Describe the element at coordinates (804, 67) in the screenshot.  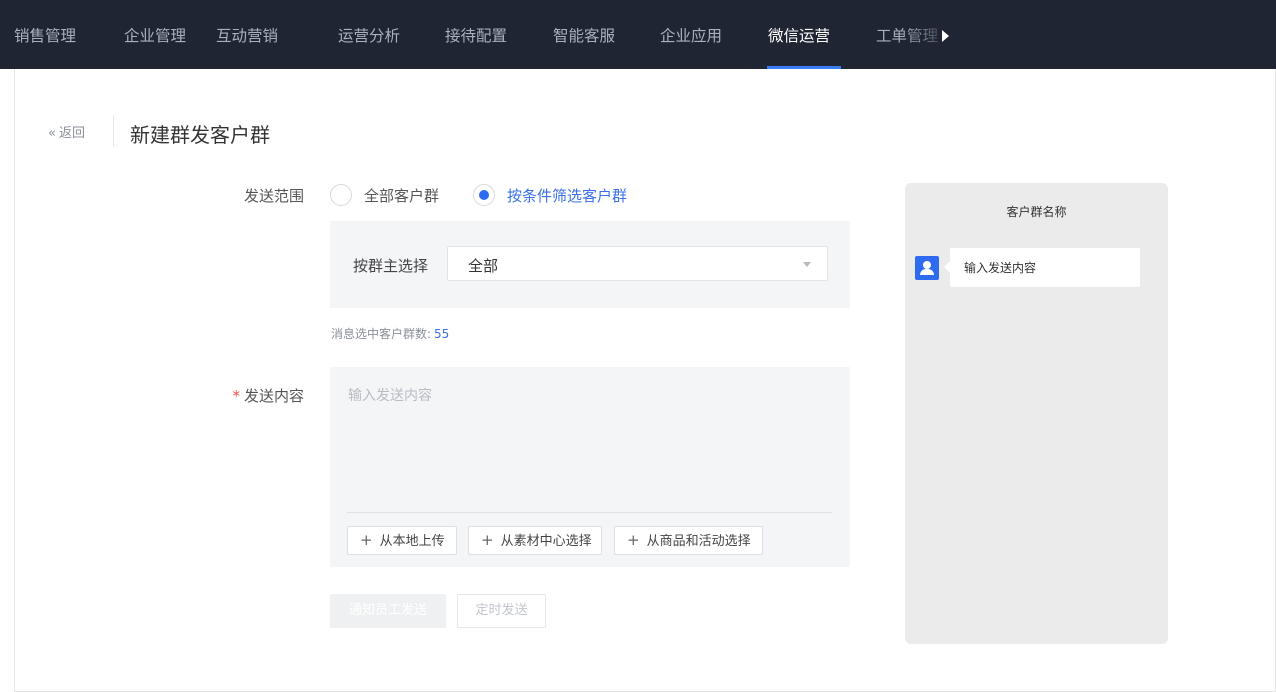
I see `nav-active-indicator` at that location.